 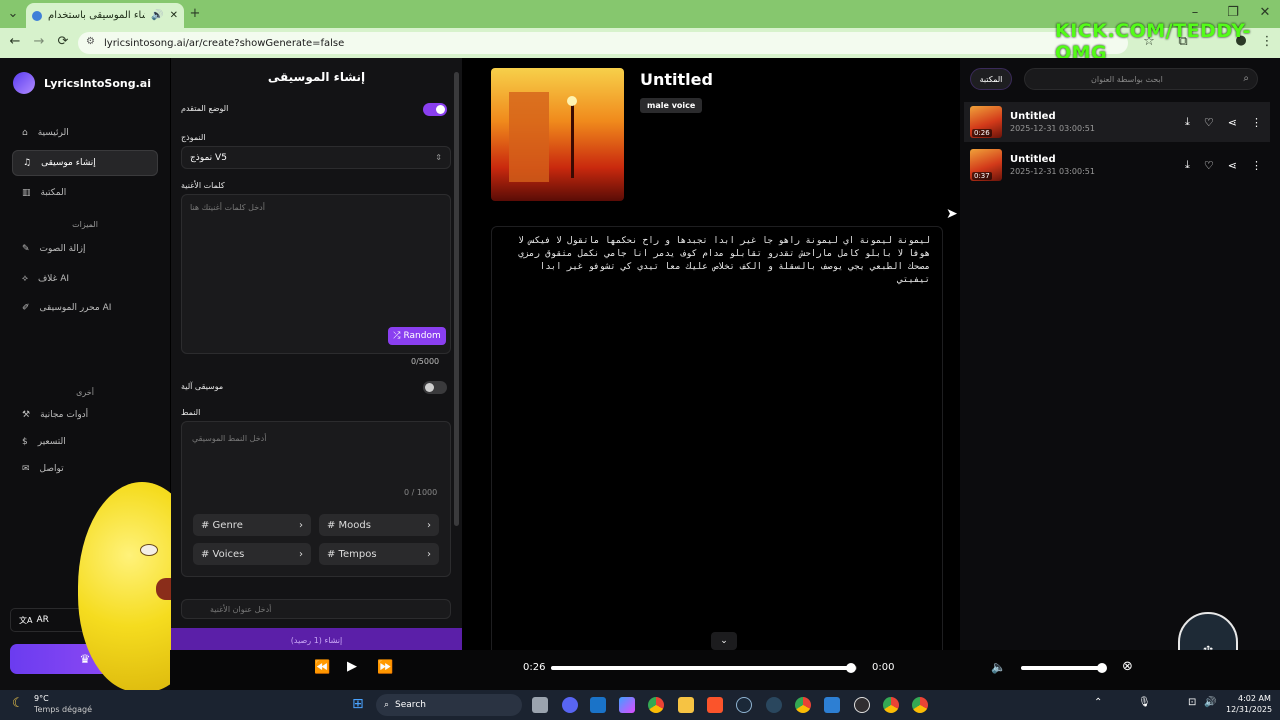 What do you see at coordinates (85, 442) in the screenshot?
I see `sidebar-item-pricing: $ التسعير` at bounding box center [85, 442].